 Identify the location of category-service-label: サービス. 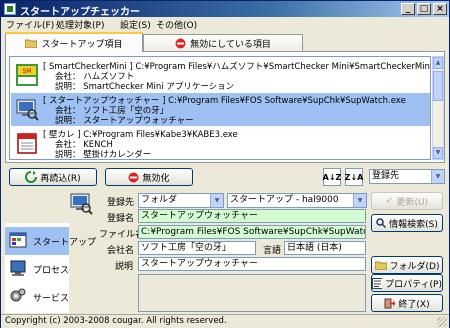
(51, 299).